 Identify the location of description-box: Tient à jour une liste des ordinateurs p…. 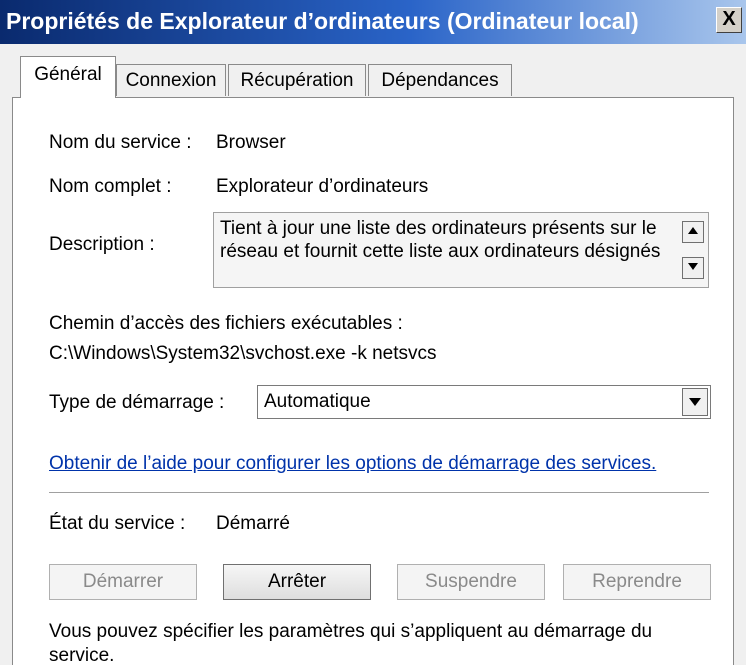
(461, 250).